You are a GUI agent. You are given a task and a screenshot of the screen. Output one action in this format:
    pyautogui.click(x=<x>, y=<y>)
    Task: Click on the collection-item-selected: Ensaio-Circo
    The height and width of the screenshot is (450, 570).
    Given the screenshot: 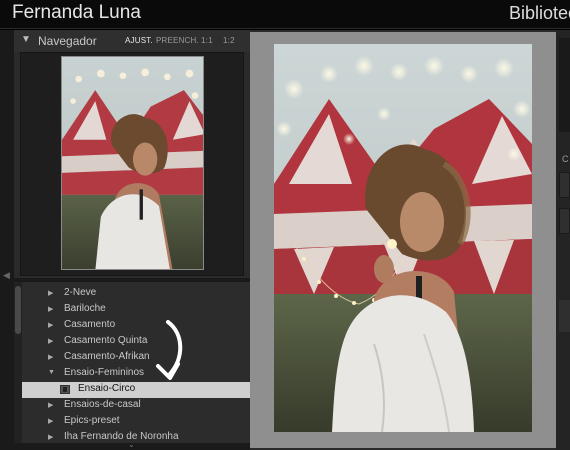 What is the action you would take?
    pyautogui.click(x=136, y=390)
    